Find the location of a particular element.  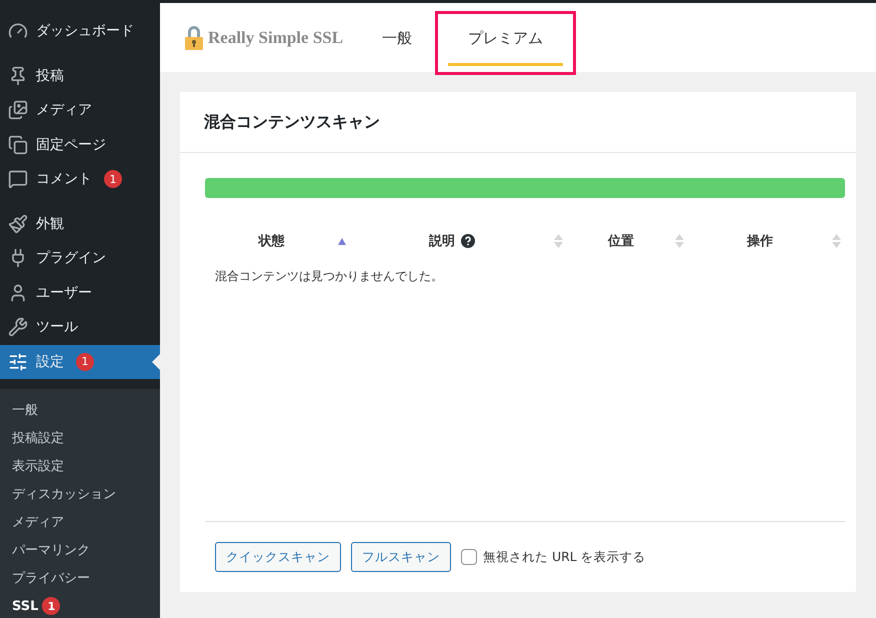

tab: プレミアム is located at coordinates (506, 40).